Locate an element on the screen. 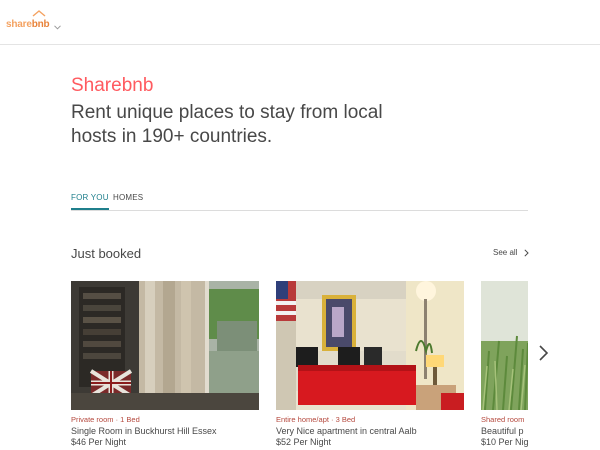 The height and width of the screenshot is (450, 600). listing-price: $46 Per Night is located at coordinates (99, 442).